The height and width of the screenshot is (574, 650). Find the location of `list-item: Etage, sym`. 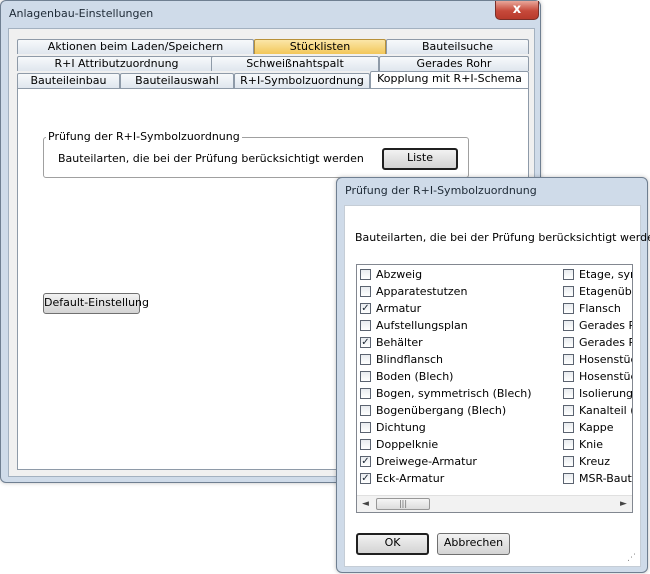

list-item: Etage, sym is located at coordinates (597, 274).